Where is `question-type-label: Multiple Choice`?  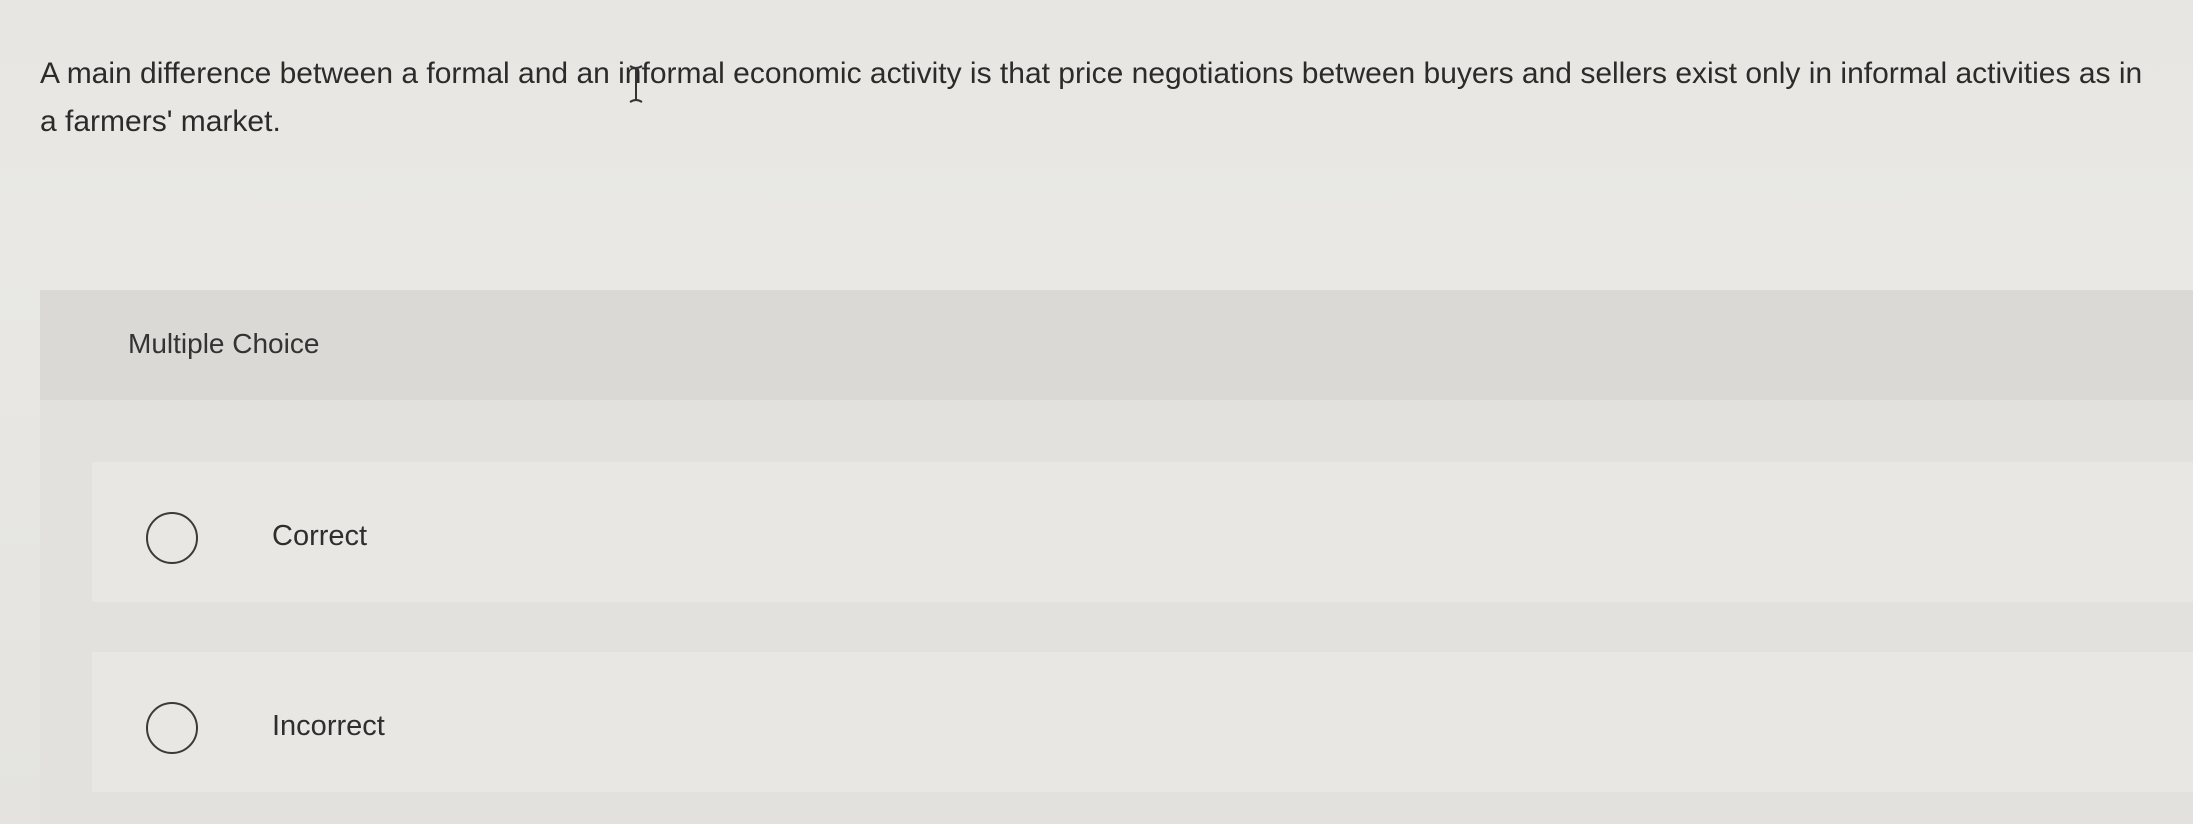 question-type-label: Multiple Choice is located at coordinates (224, 343).